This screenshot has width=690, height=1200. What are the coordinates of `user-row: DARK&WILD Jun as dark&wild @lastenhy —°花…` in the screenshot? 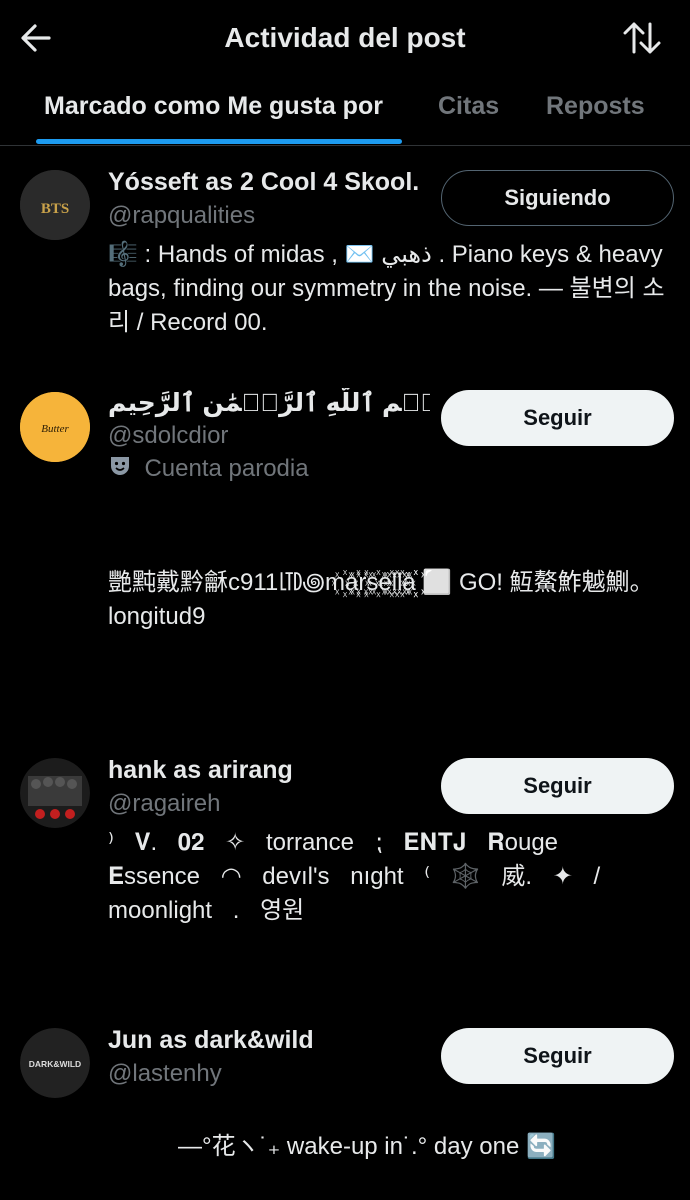 It's located at (345, 1098).